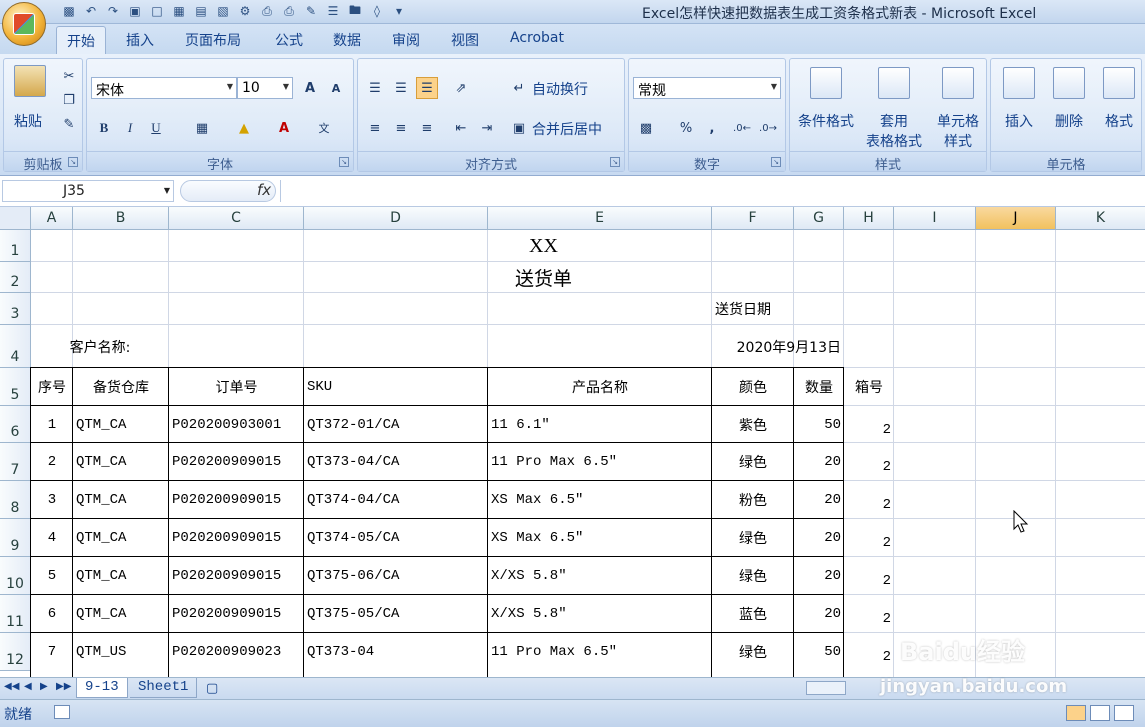  Describe the element at coordinates (819, 538) in the screenshot. I see `data-cell-r9-c6: 20` at that location.